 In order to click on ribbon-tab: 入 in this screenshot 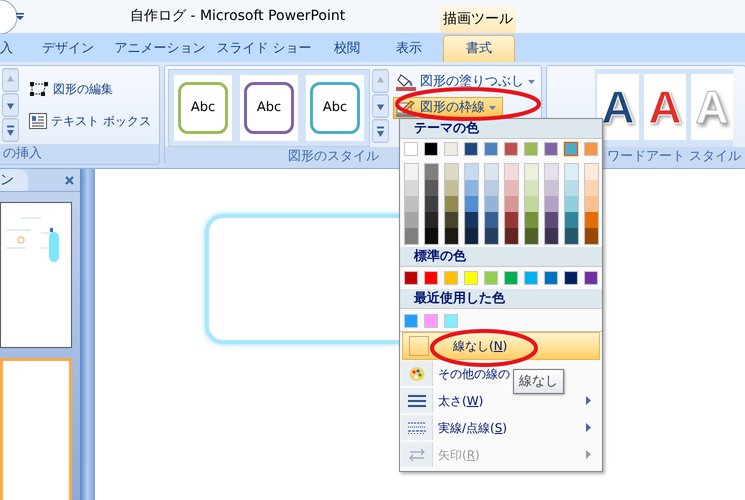, I will do `click(14, 48)`.